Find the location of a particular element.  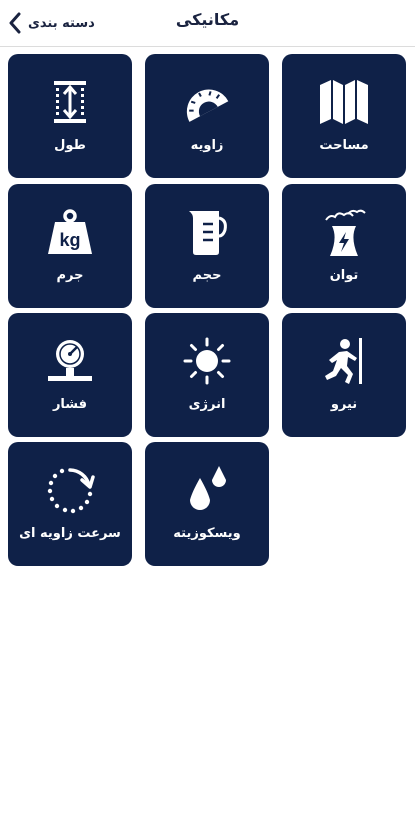

page-title: مکانیکی is located at coordinates (207, 19).